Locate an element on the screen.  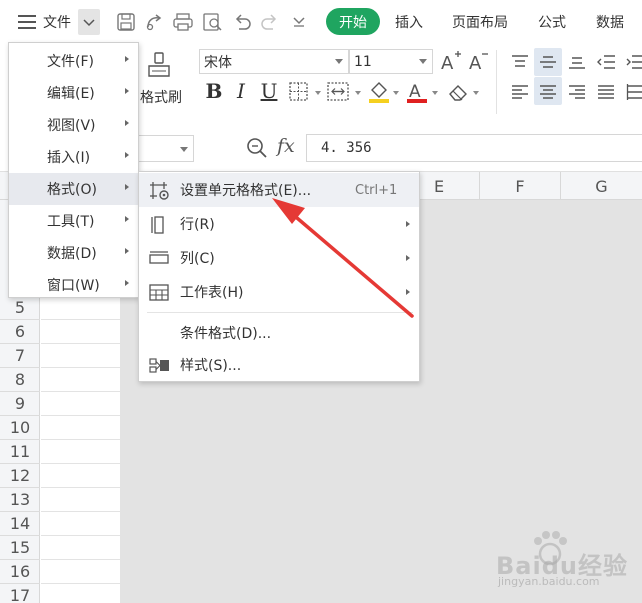
menu-item-label: 视图(V) is located at coordinates (71, 126).